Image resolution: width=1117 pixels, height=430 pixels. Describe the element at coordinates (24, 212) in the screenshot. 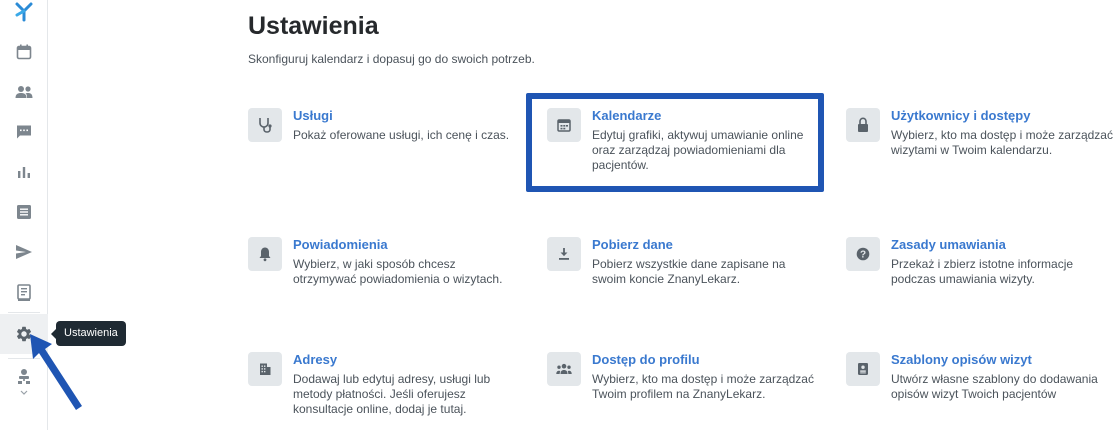

I see `list-icon` at that location.